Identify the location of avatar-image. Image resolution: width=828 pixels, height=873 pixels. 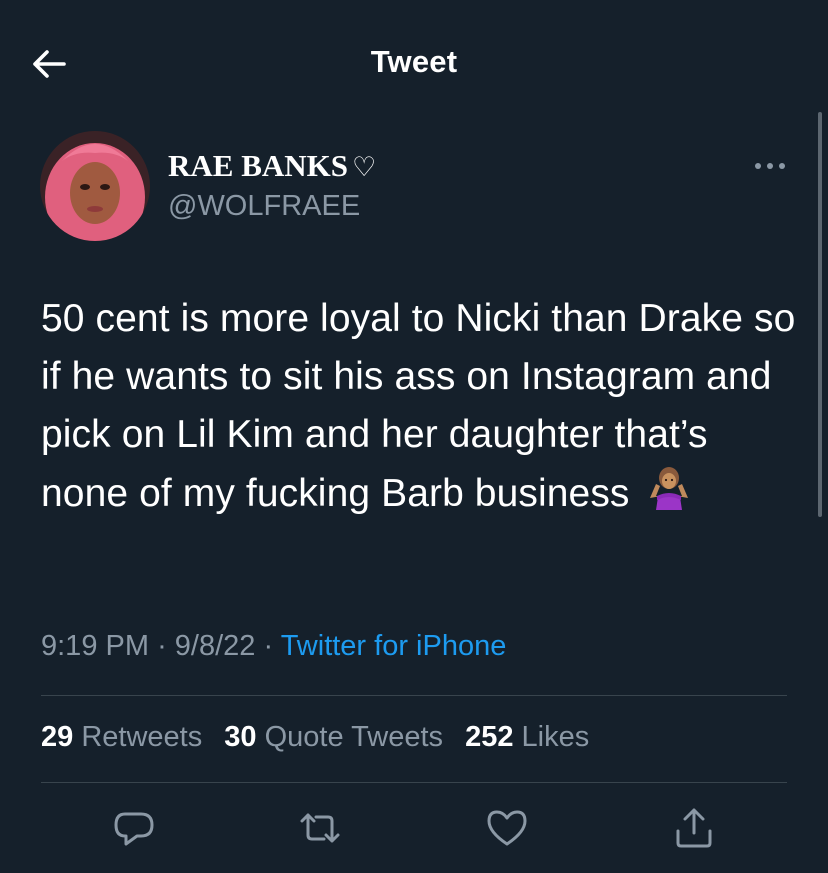
(95, 186).